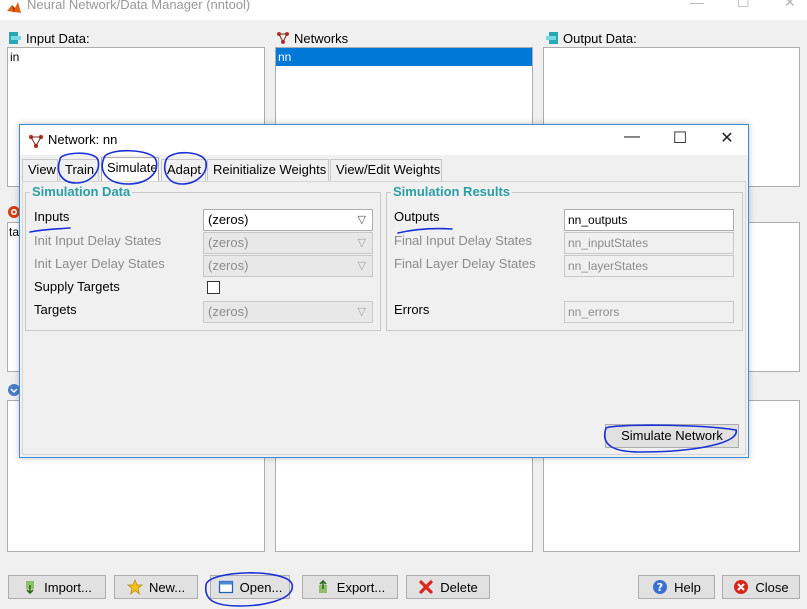 The height and width of the screenshot is (609, 807). Describe the element at coordinates (83, 139) in the screenshot. I see `dialog-title: Network: nn` at that location.